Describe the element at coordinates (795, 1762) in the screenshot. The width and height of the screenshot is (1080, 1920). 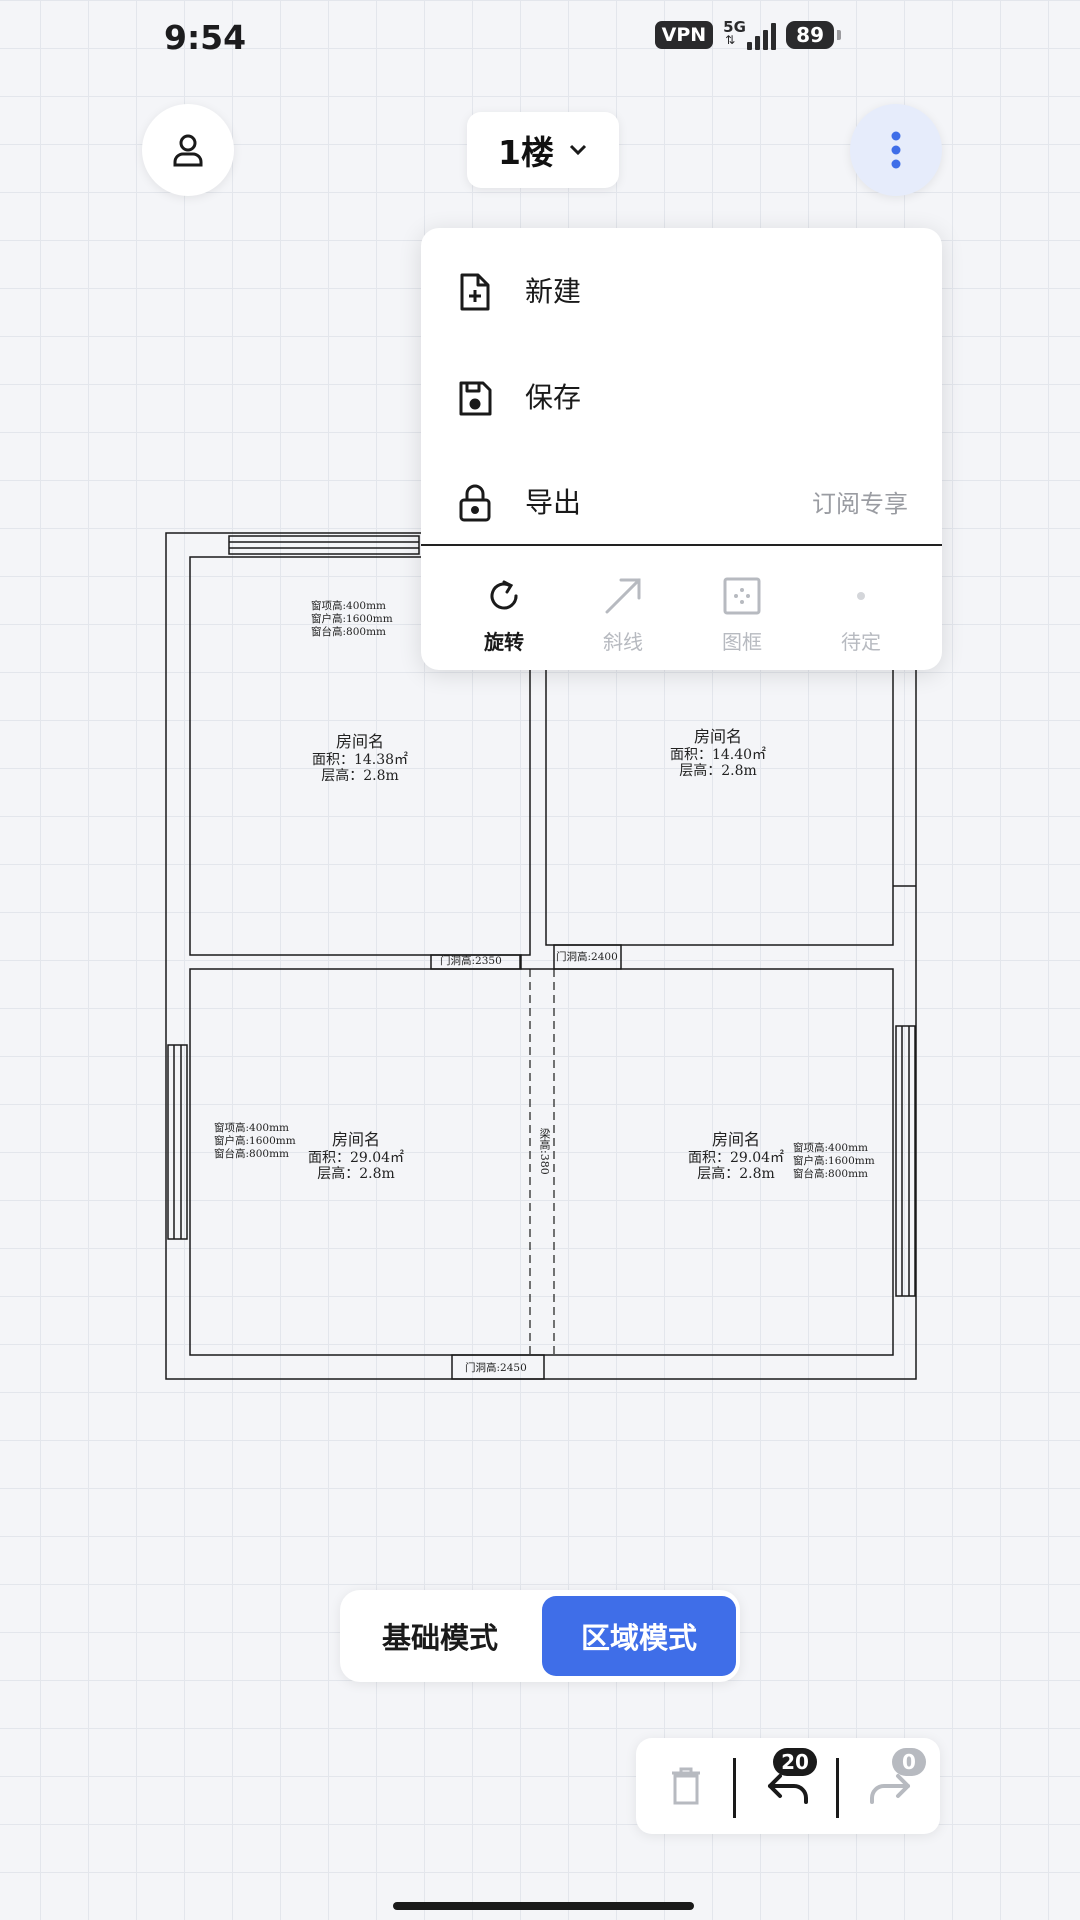
I see `undo-count-badge: 20` at that location.